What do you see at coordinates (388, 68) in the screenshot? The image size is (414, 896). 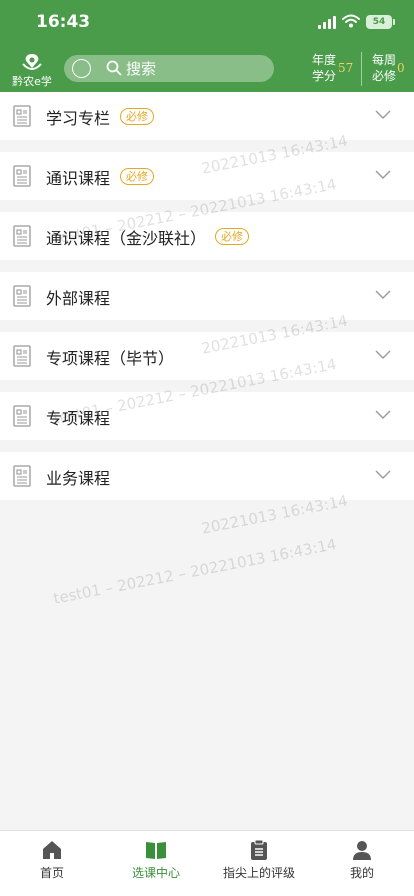 I see `weekly-required: 每周 必修 0` at bounding box center [388, 68].